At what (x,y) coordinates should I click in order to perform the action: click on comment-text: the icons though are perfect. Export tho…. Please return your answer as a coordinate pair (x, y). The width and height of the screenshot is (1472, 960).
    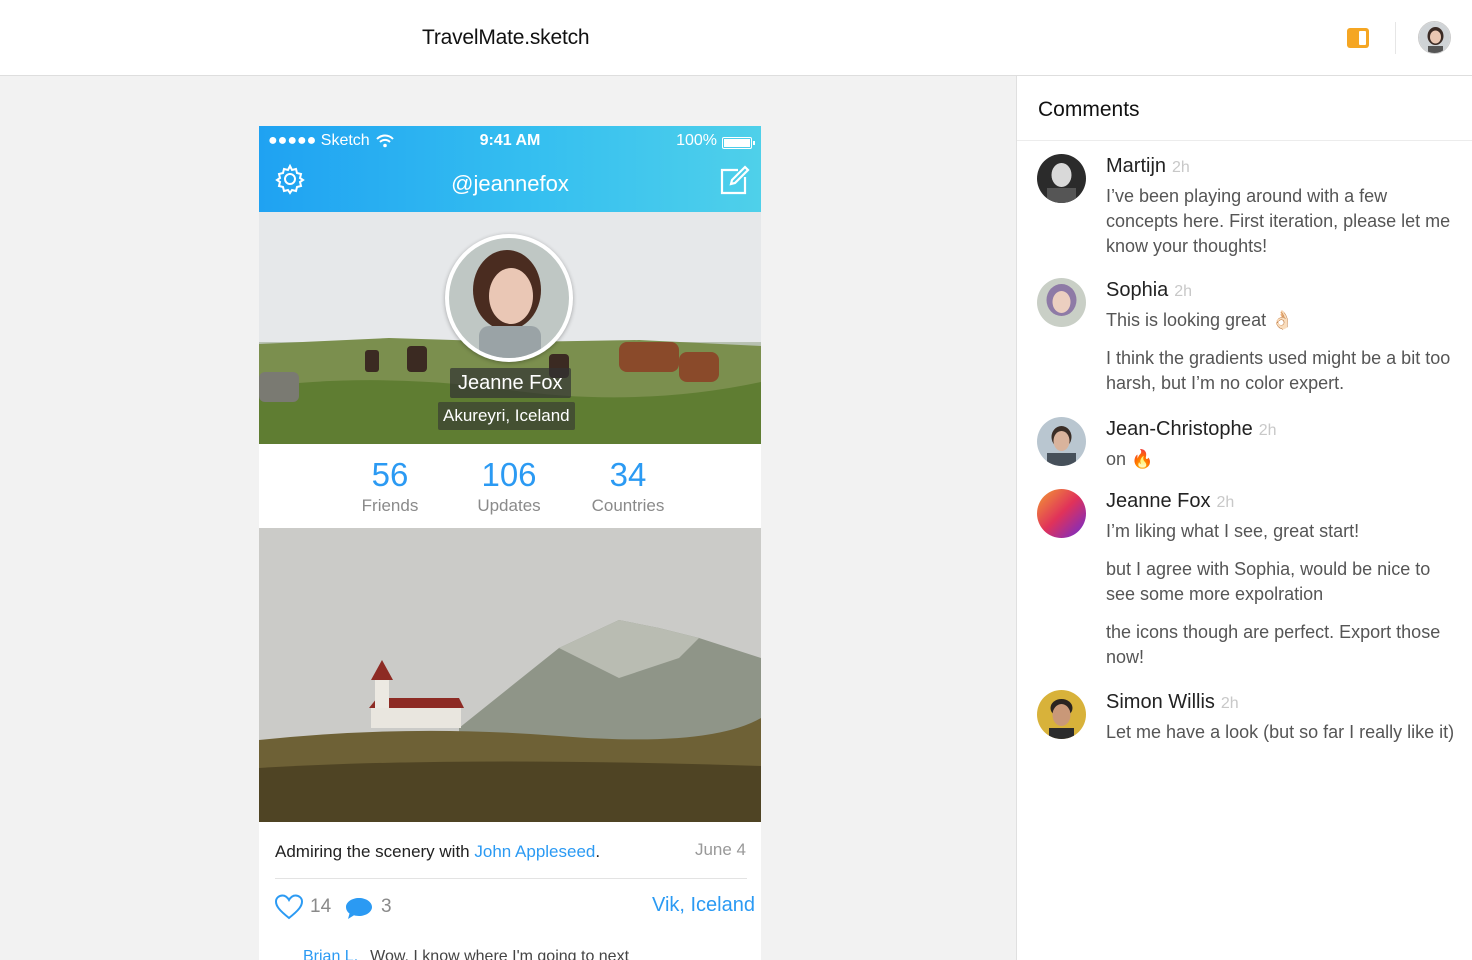
    Looking at the image, I should click on (1273, 644).